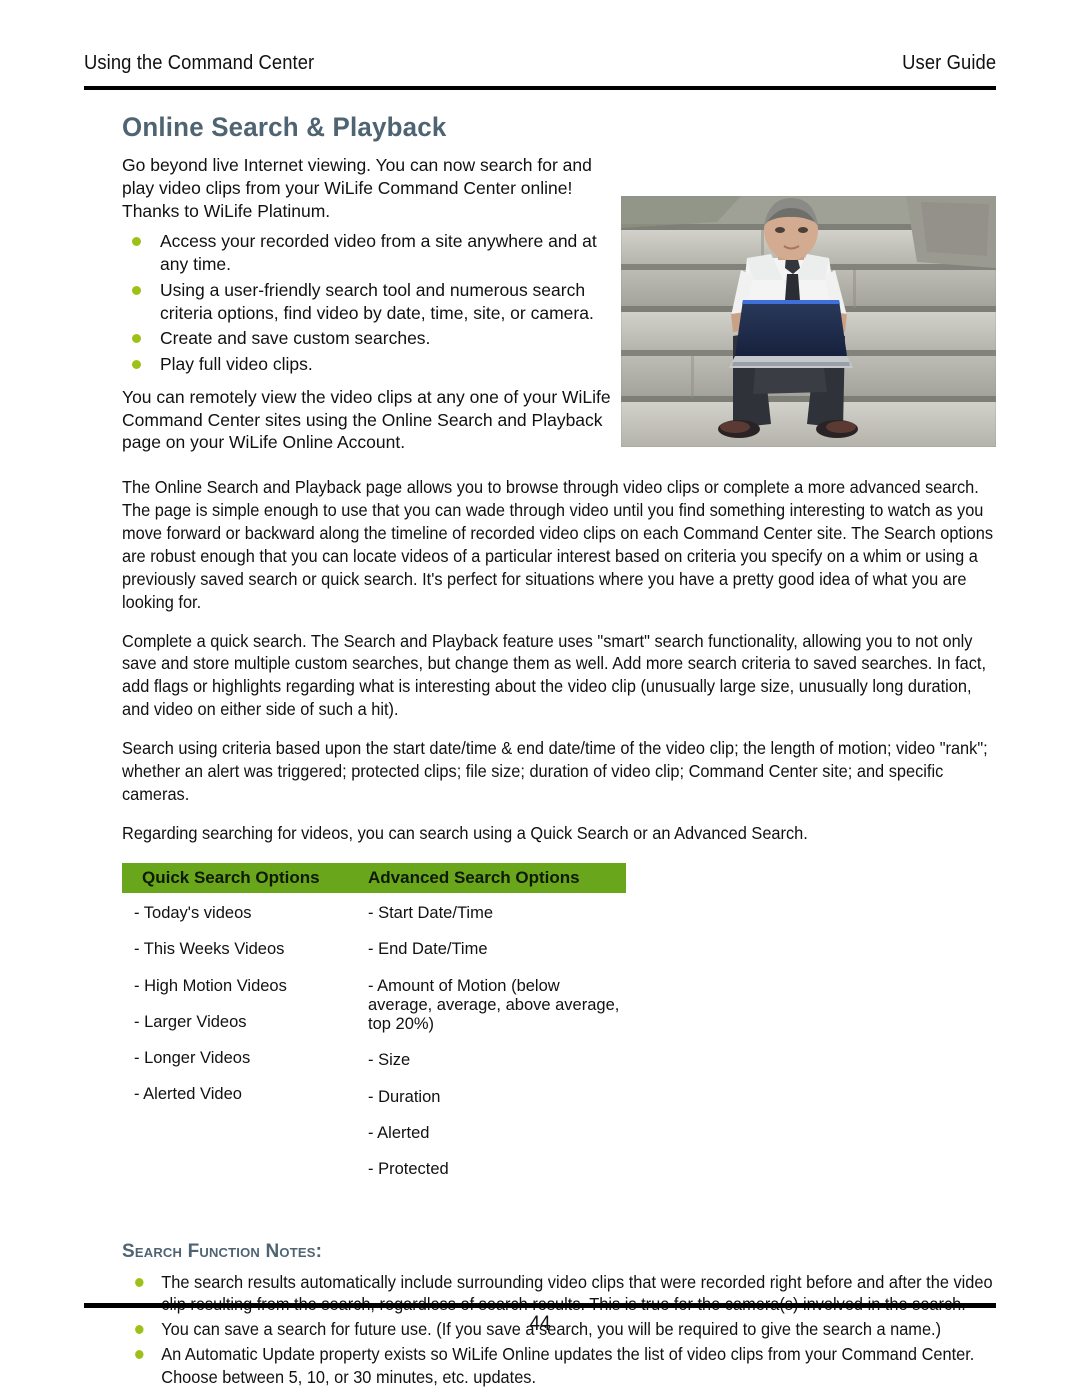 The height and width of the screenshot is (1398, 1080). What do you see at coordinates (371, 364) in the screenshot?
I see `list-item: Play full video clips.` at bounding box center [371, 364].